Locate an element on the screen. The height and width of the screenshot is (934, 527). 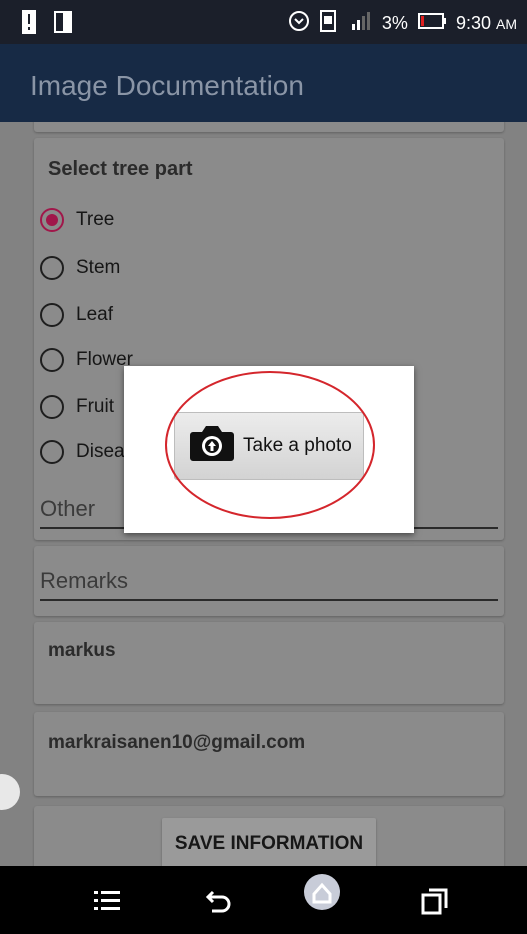
remarks-field-underline is located at coordinates (269, 600).